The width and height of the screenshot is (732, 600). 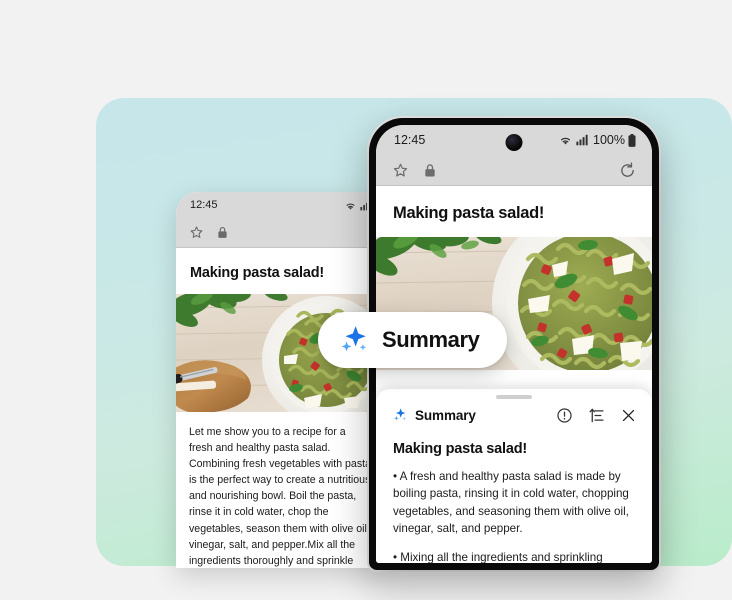 I want to click on signal-icon, so click(x=582, y=140).